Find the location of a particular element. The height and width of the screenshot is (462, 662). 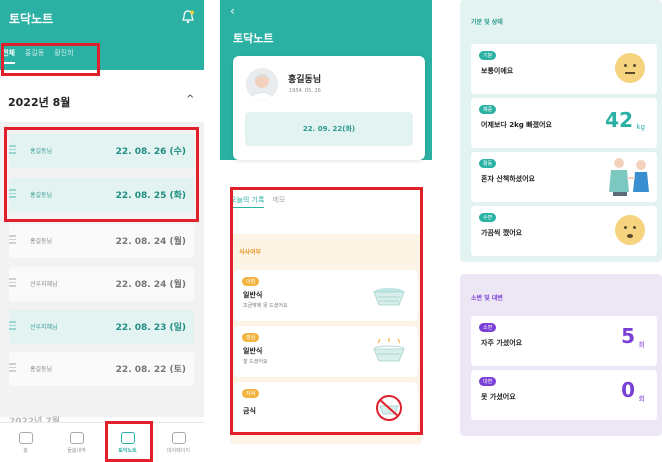

list-item: 선우지혜님 22. 08. 24 (월) is located at coordinates (101, 284).